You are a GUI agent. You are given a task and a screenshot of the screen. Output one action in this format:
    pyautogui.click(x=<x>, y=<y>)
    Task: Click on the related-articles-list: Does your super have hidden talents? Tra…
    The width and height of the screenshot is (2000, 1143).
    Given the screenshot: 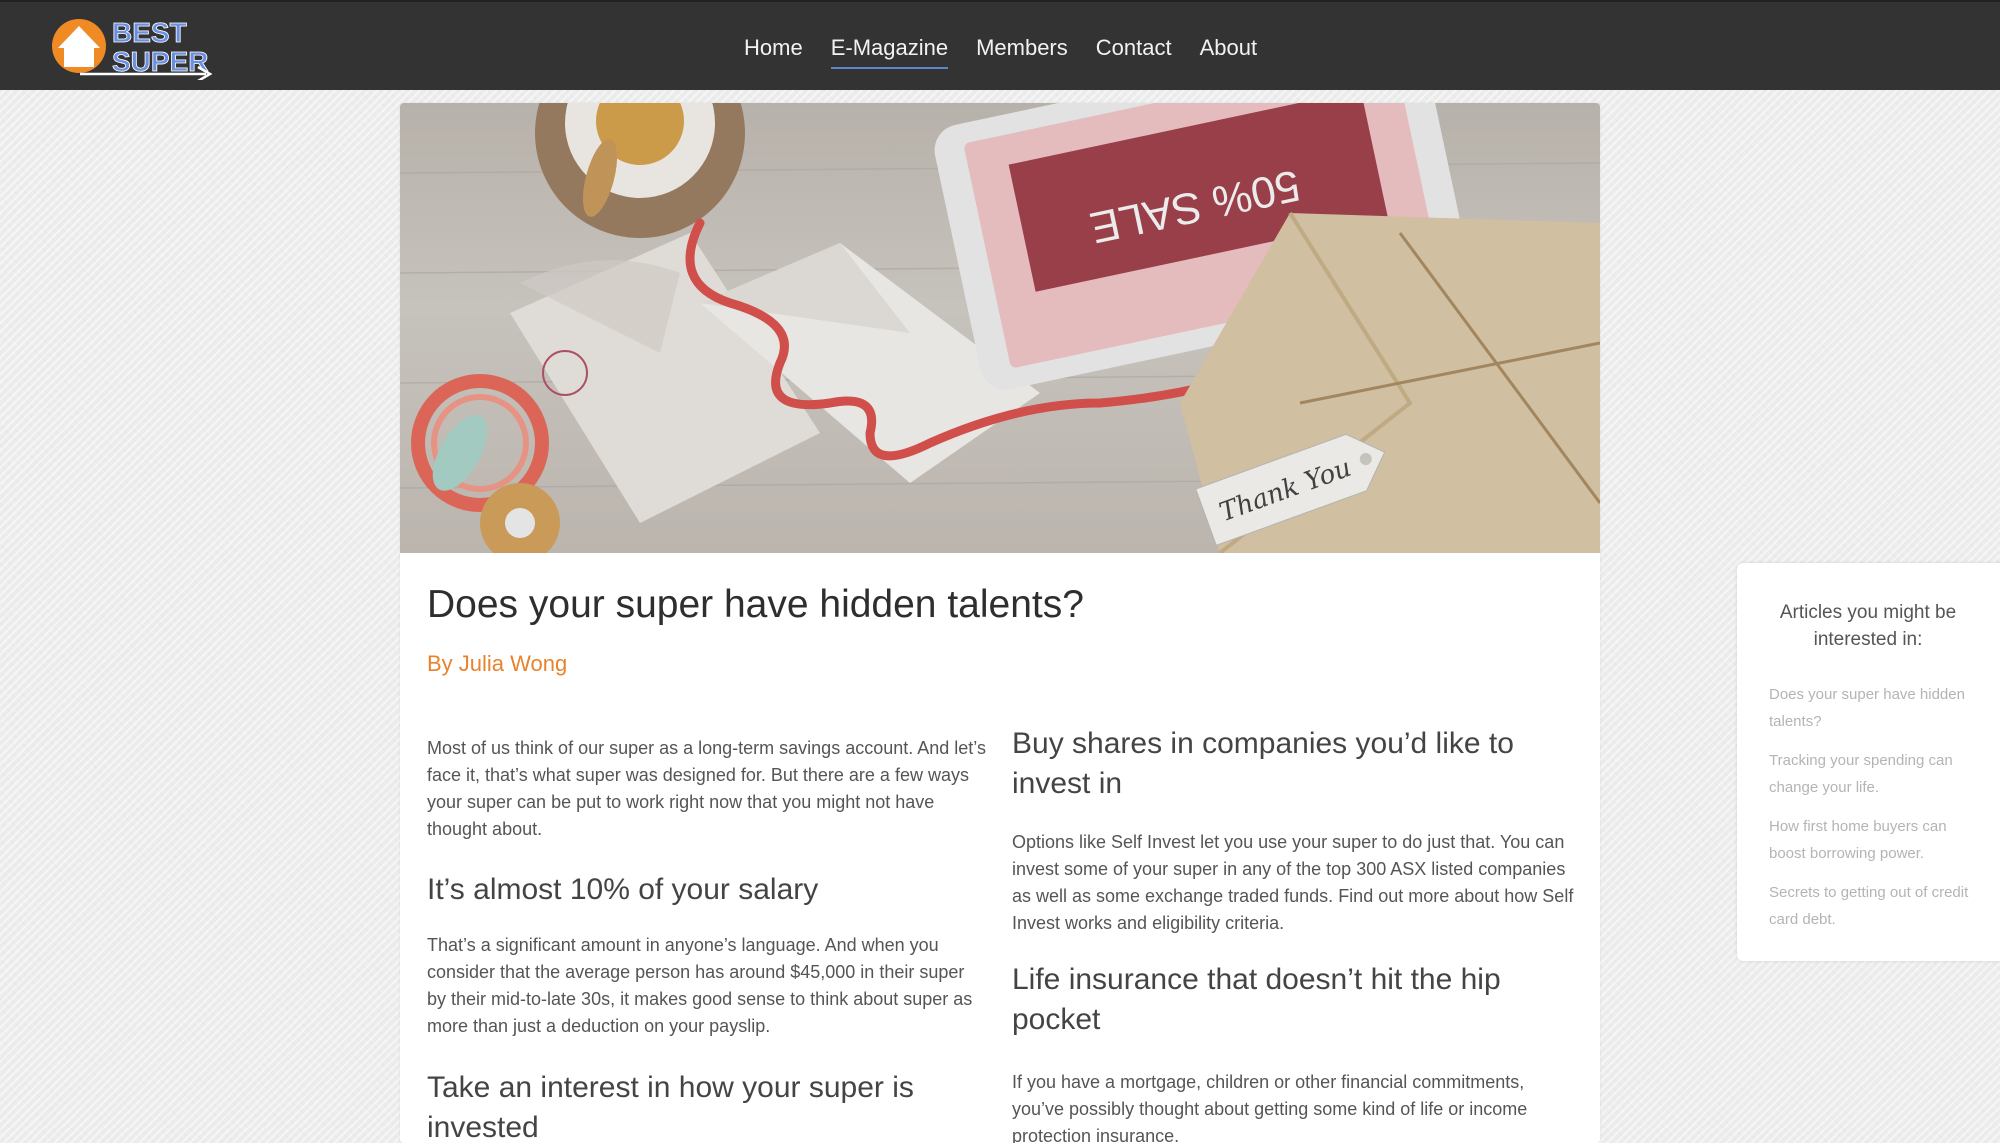 What is the action you would take?
    pyautogui.click(x=1876, y=813)
    